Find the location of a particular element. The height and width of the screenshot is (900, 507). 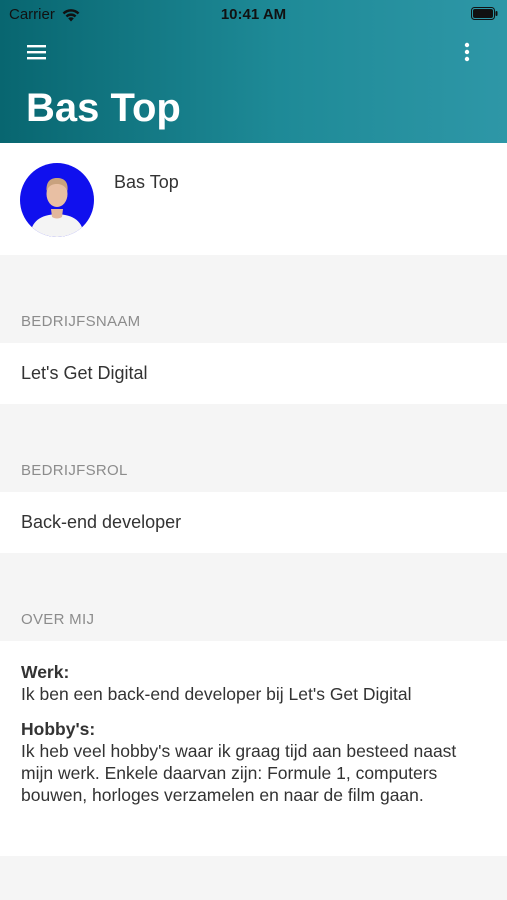

profile-row: Bas Top is located at coordinates (253, 199).